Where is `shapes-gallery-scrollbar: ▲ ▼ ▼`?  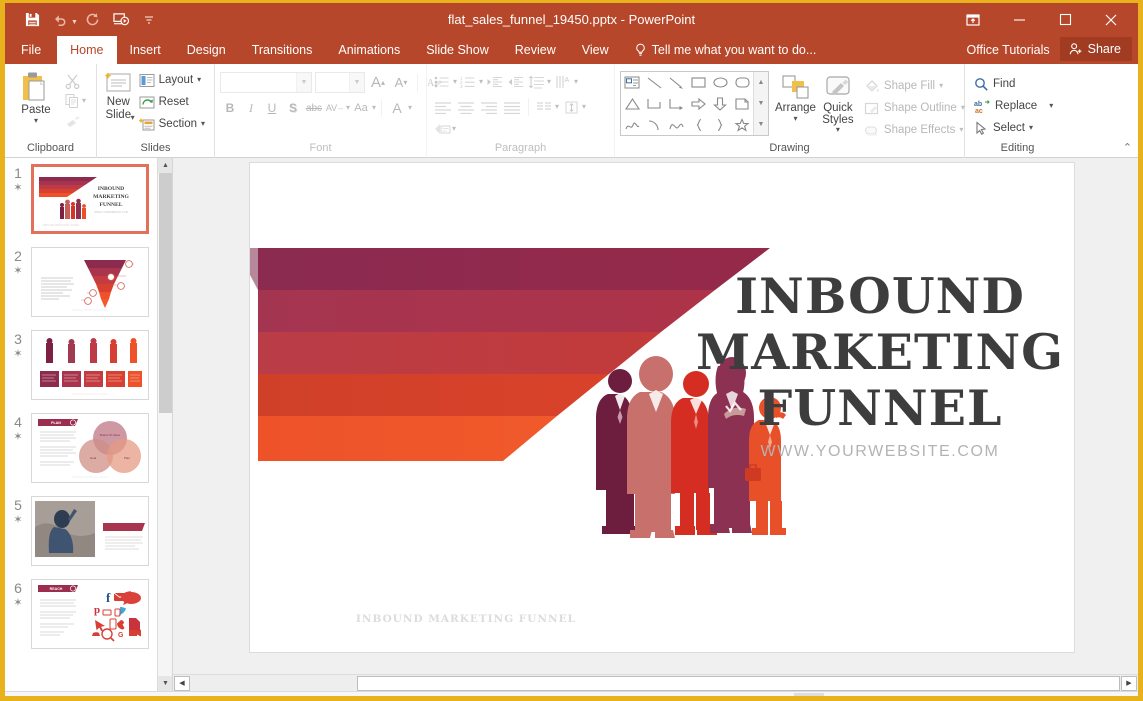 shapes-gallery-scrollbar: ▲ ▼ ▼ is located at coordinates (760, 103).